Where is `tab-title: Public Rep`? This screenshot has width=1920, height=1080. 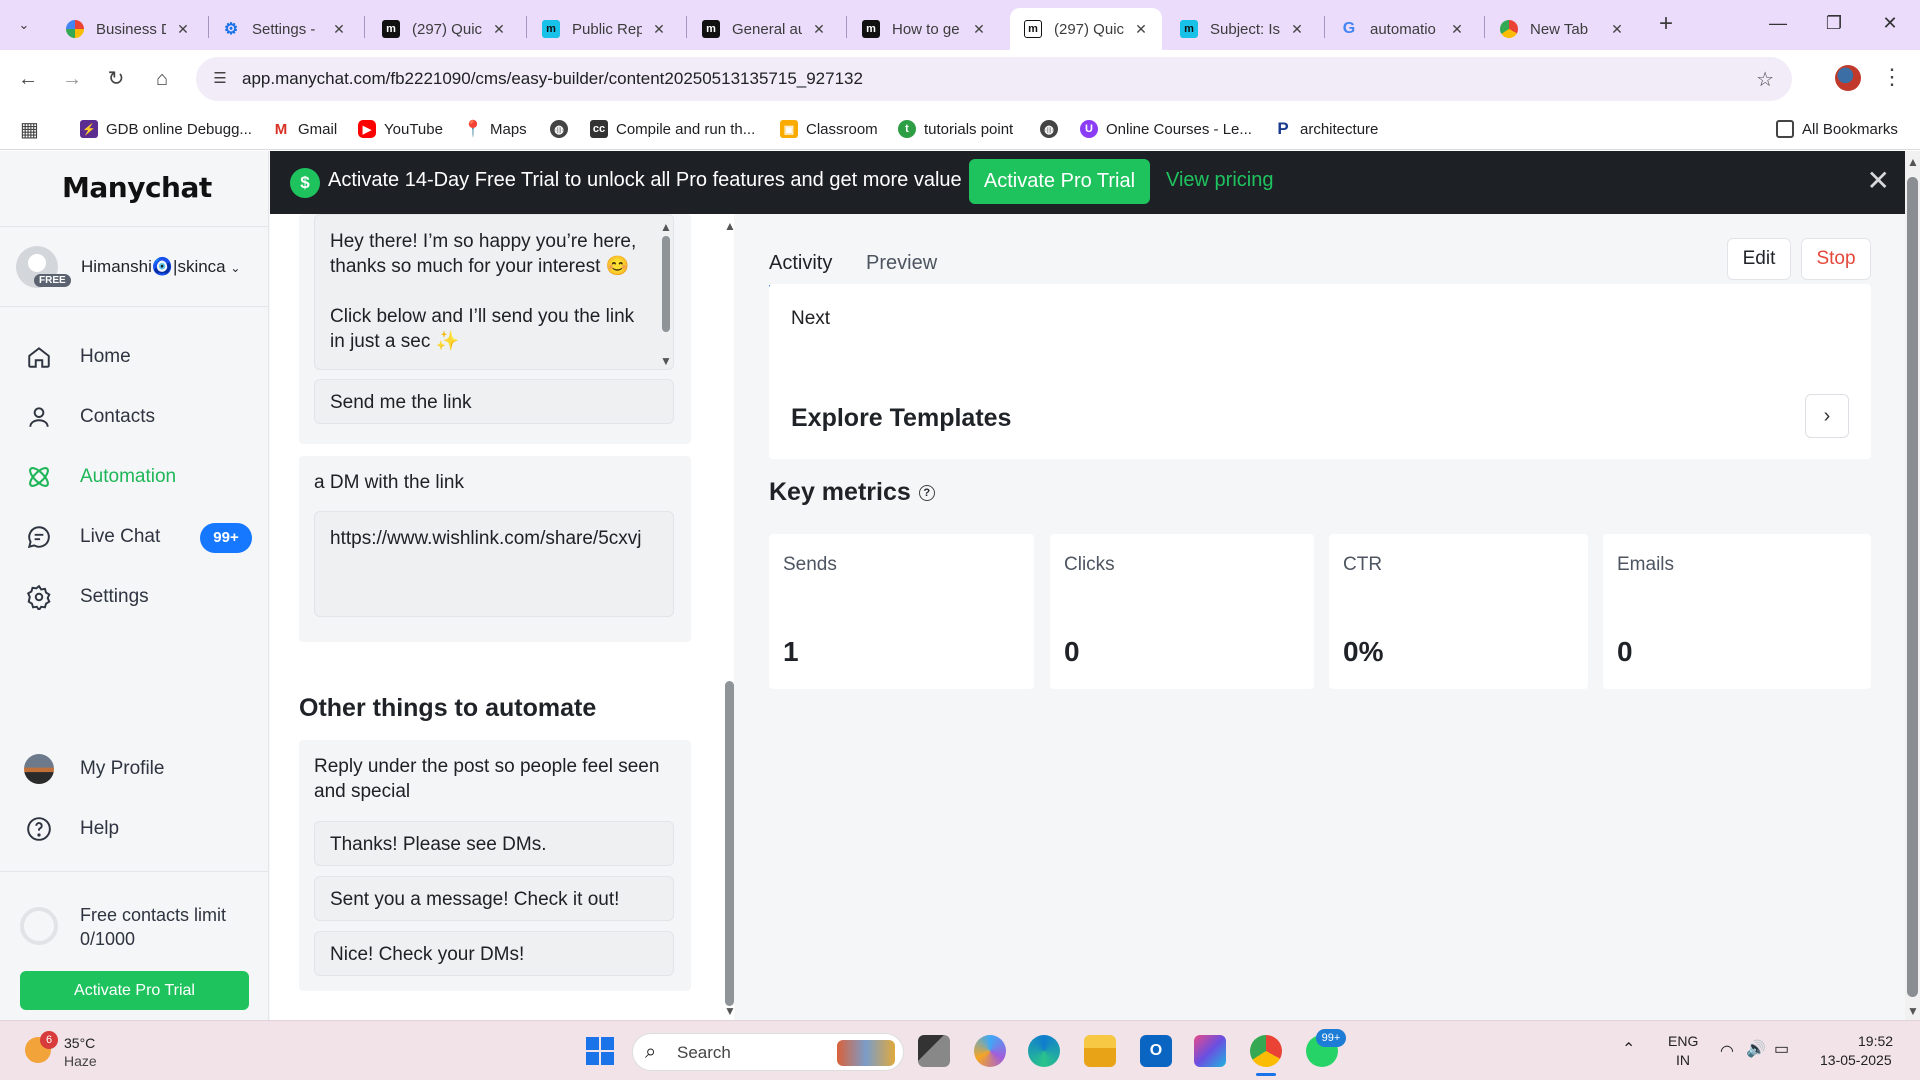 tab-title: Public Rep is located at coordinates (607, 29).